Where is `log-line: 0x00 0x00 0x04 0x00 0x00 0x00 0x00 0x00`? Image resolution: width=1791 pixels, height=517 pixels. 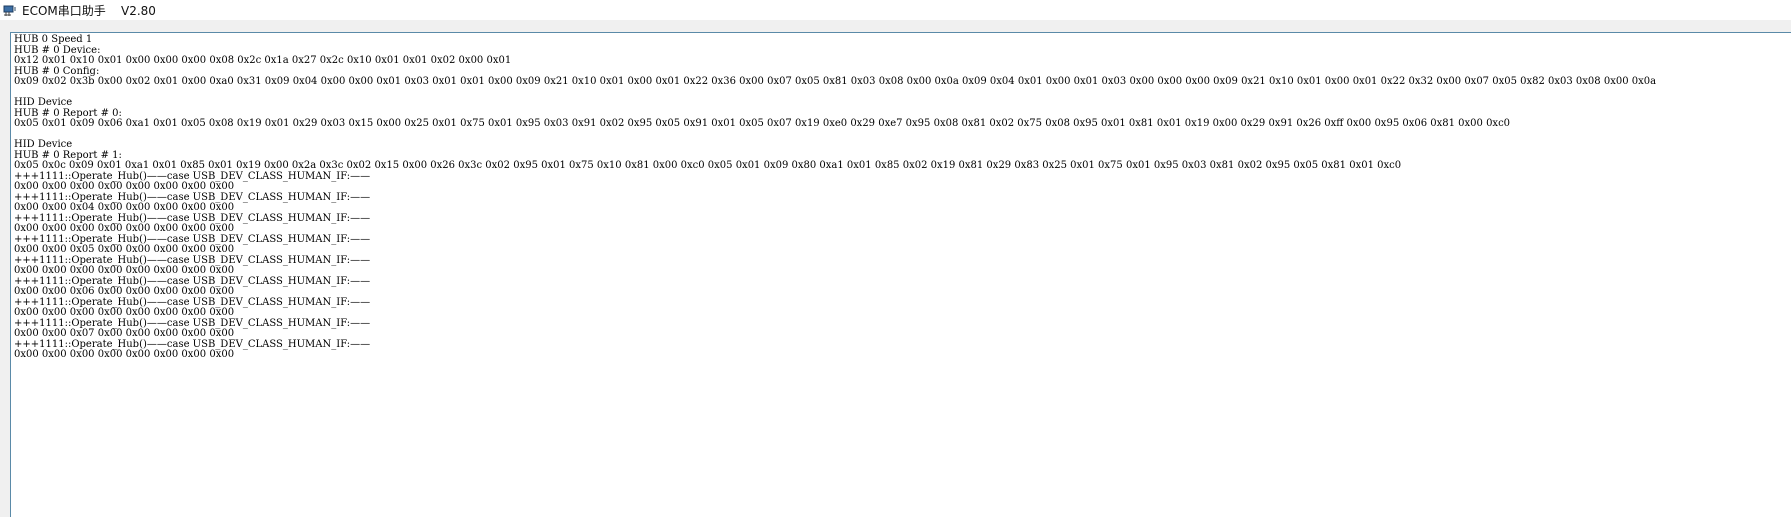 log-line: 0x00 0x00 0x04 0x00 0x00 0x00 0x00 0x00 is located at coordinates (124, 207).